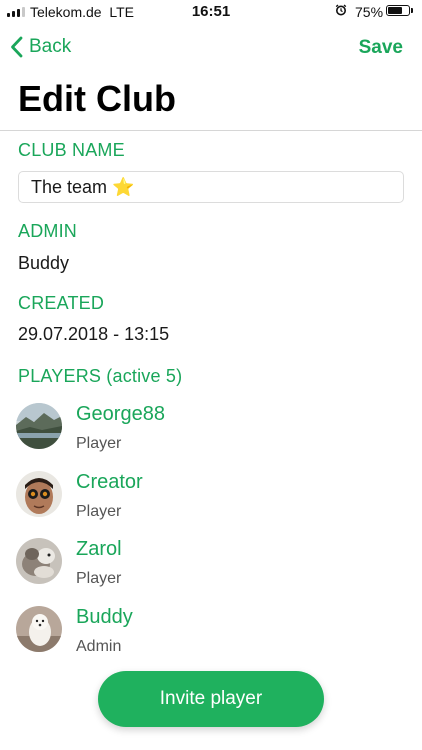 The width and height of the screenshot is (422, 750). I want to click on player-name: George88, so click(120, 414).